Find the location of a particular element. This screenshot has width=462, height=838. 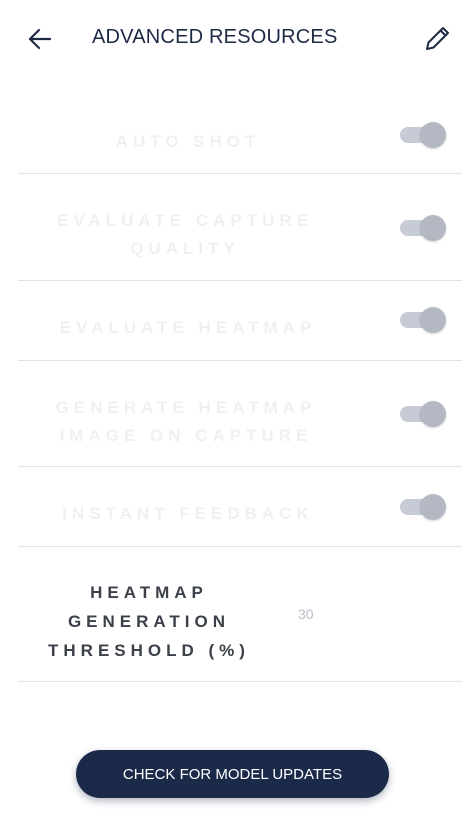

toggle-generate-heatmap-image is located at coordinates (422, 414).